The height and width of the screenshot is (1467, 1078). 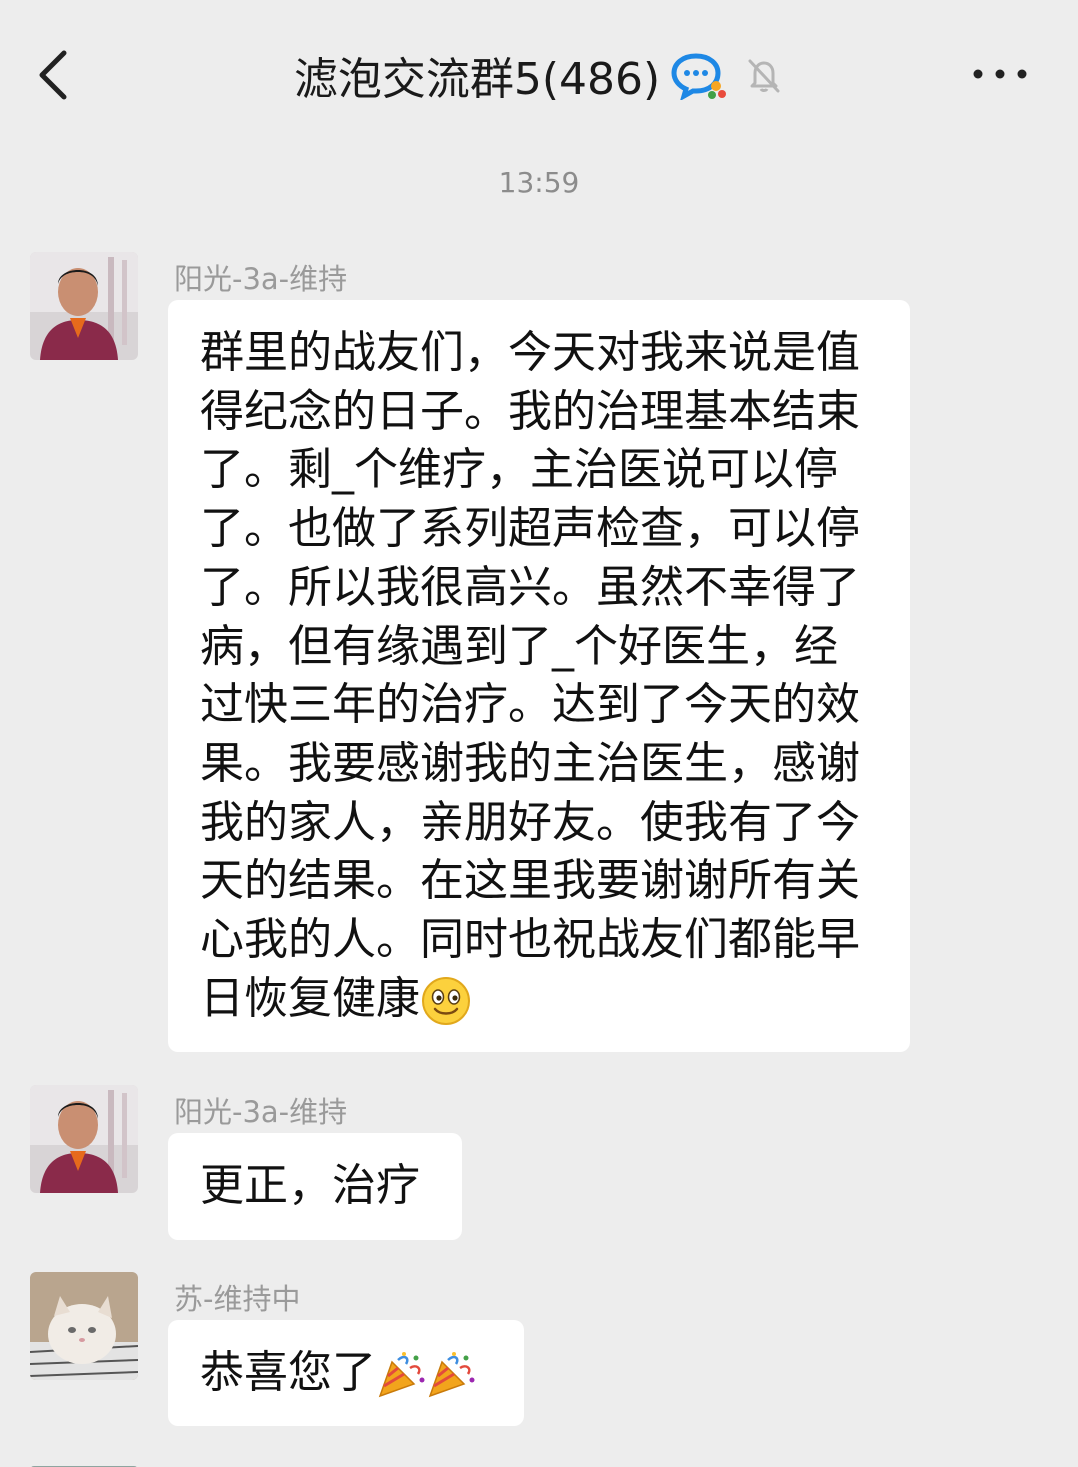 I want to click on message-bubble: 恭喜您了, so click(x=346, y=1373).